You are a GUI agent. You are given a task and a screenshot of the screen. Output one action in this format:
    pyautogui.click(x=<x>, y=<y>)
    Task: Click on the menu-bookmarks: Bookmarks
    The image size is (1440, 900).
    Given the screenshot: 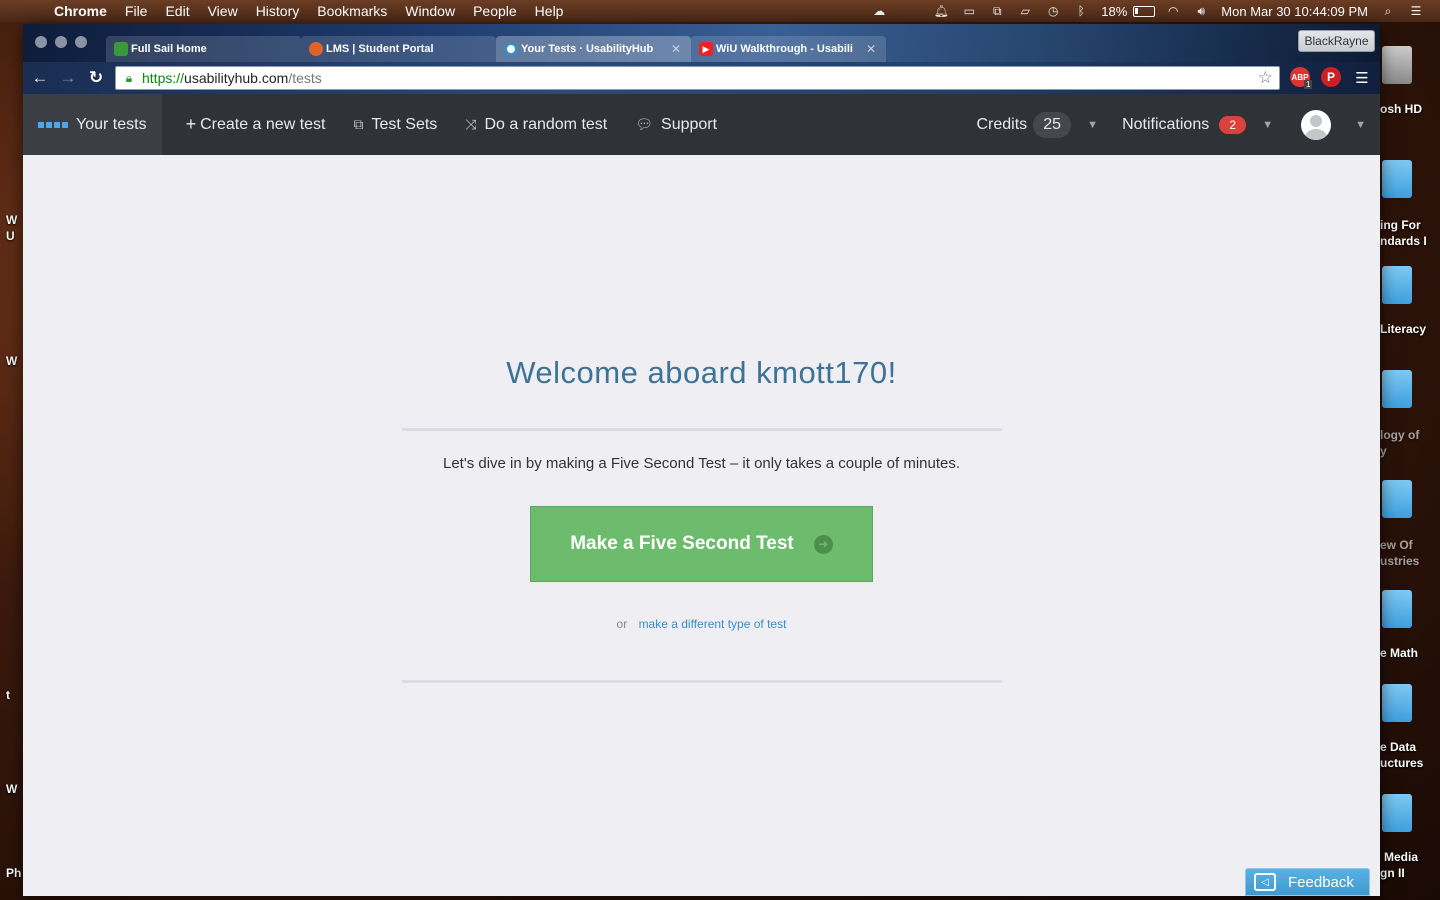 What is the action you would take?
    pyautogui.click(x=352, y=11)
    